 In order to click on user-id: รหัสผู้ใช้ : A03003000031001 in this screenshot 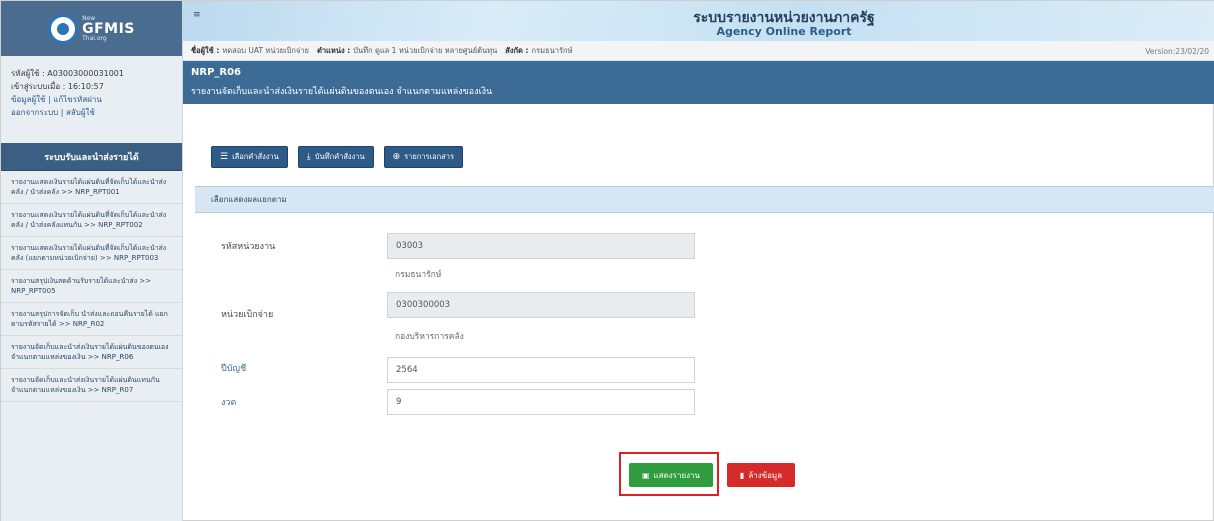, I will do `click(67, 73)`.